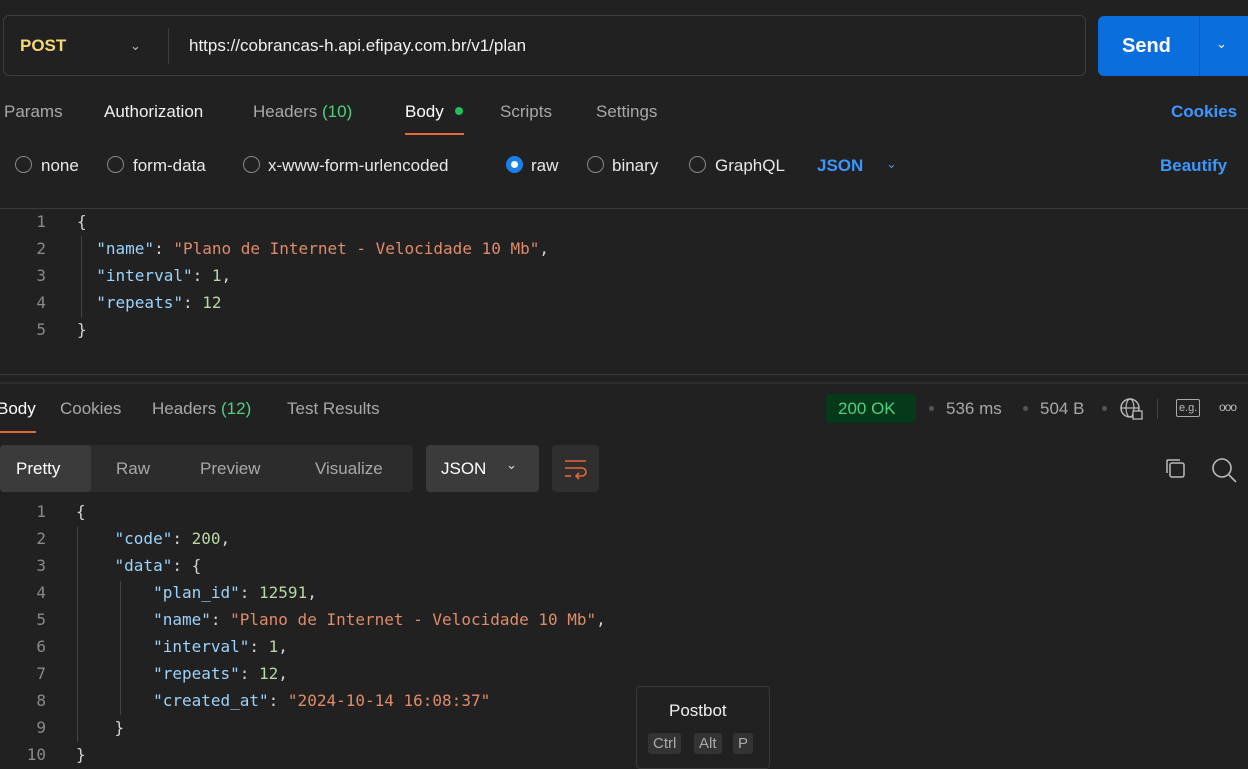 This screenshot has height=769, width=1248. I want to click on line-number: 6, so click(41, 646).